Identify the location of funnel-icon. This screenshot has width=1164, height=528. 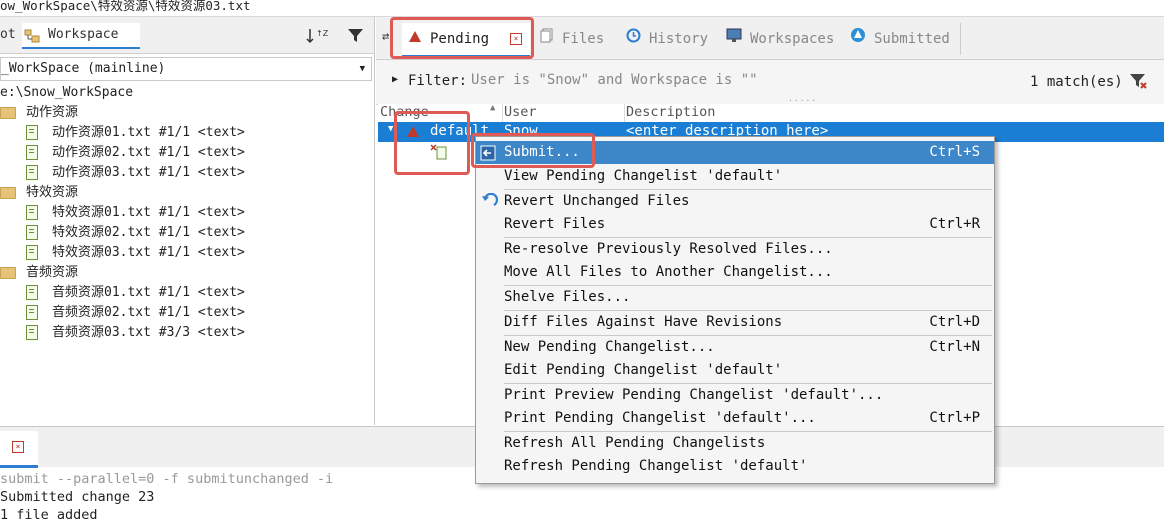
(355, 35).